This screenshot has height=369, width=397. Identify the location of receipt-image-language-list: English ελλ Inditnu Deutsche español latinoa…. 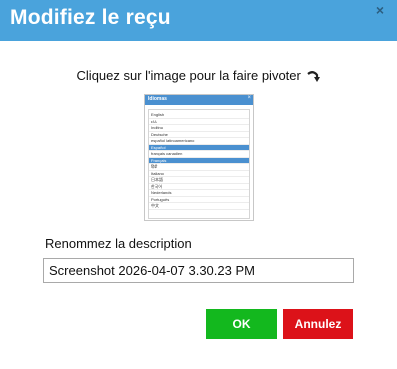
(199, 164).